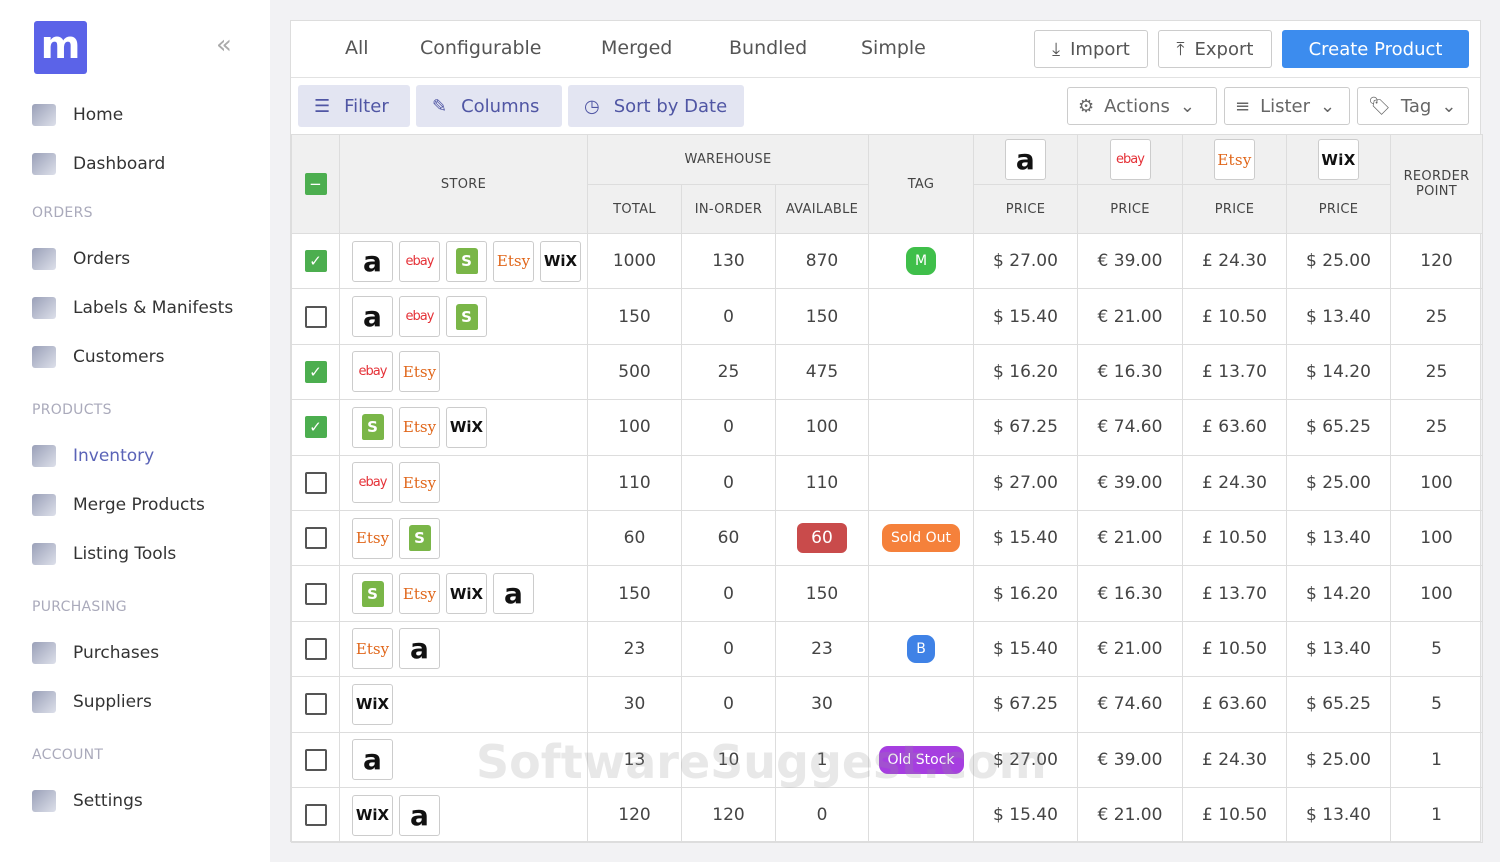  I want to click on sidebar-item-purchases: Purchases, so click(95, 653).